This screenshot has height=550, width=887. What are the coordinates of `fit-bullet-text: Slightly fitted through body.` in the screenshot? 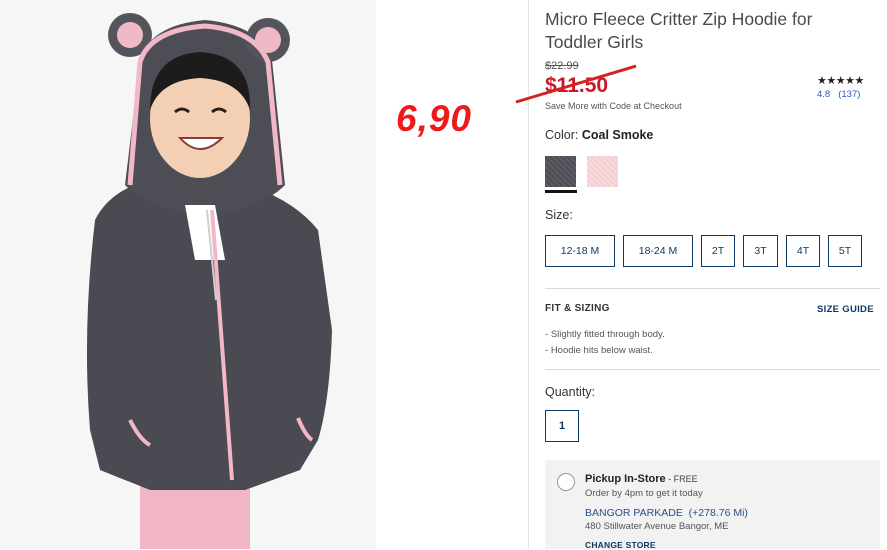 It's located at (607, 334).